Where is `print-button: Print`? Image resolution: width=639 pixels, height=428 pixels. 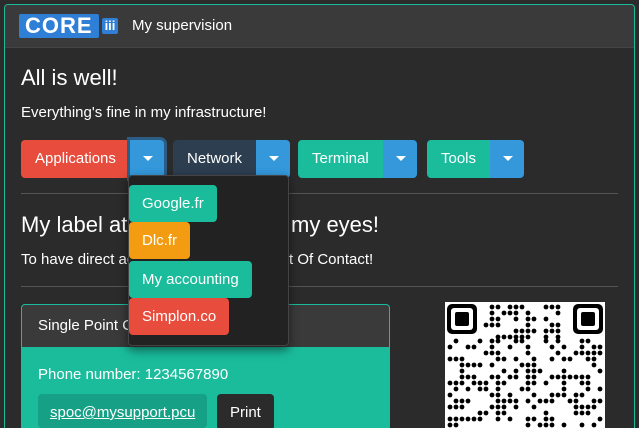 print-button: Print is located at coordinates (245, 411).